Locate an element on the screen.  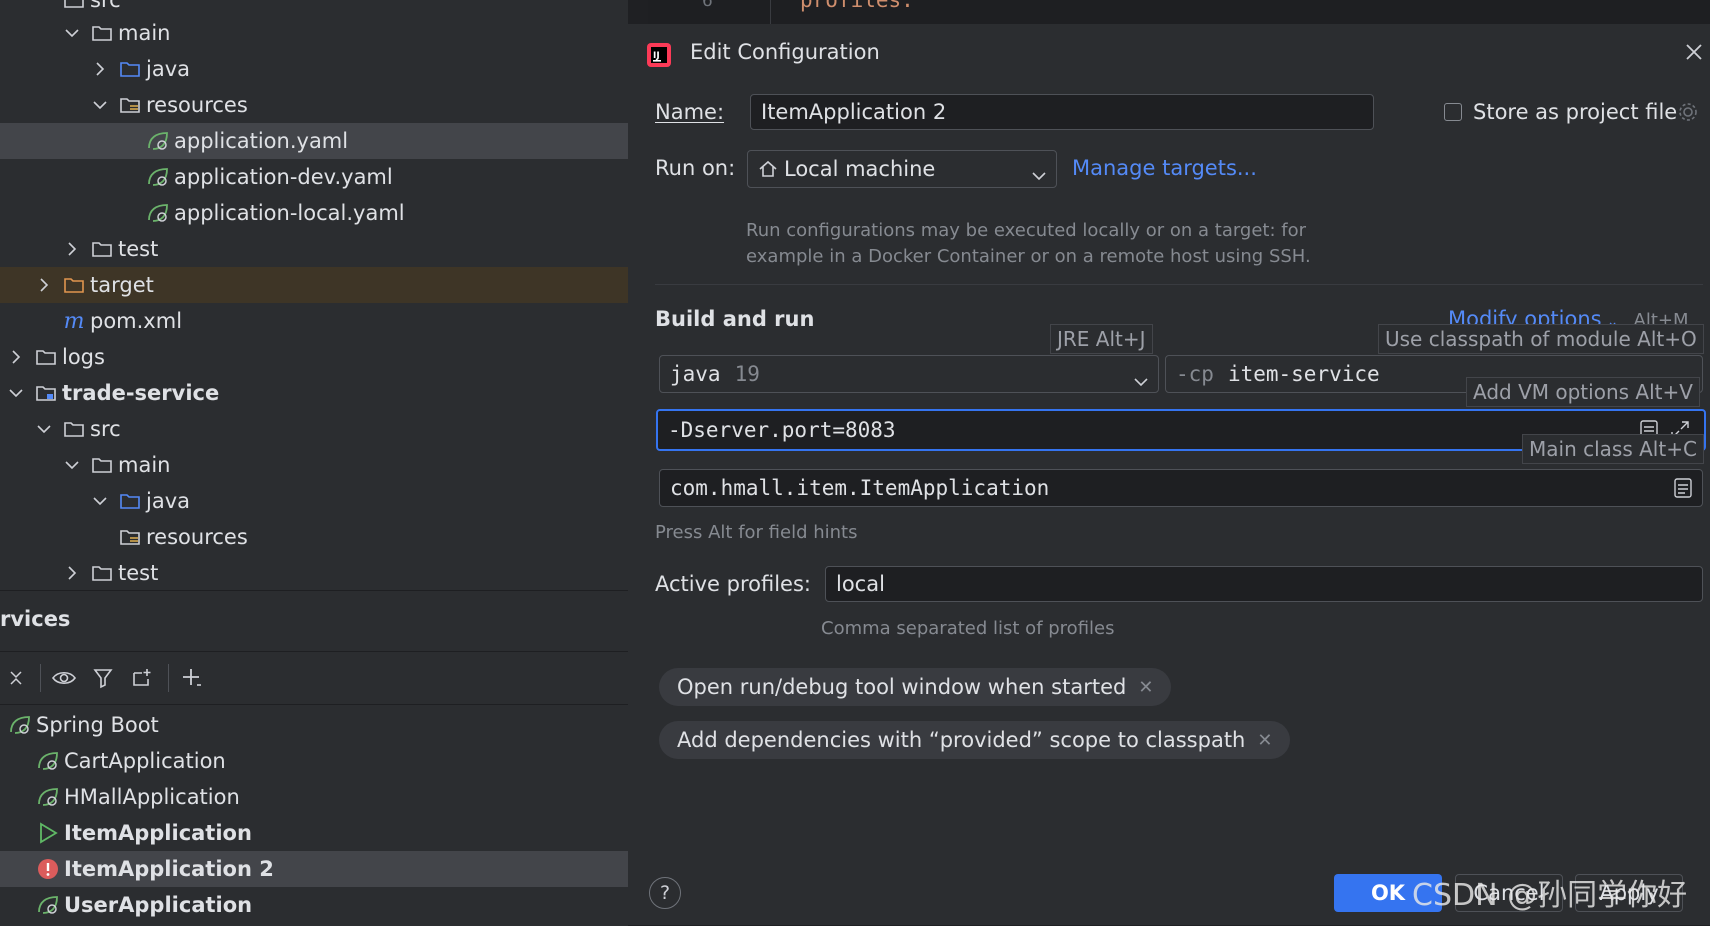
active-profiles-input: local is located at coordinates (1264, 584).